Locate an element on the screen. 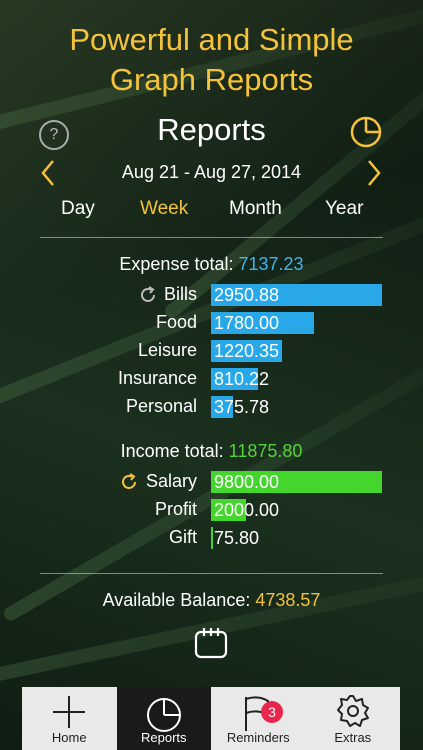 Image resolution: width=423 pixels, height=750 pixels. income-category: Gift is located at coordinates (182, 537).